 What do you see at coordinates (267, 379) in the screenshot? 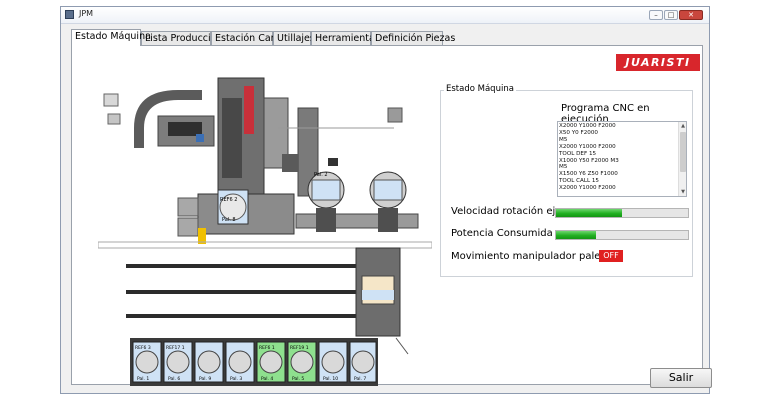
I see `svg-text: Pal. 4` at bounding box center [267, 379].